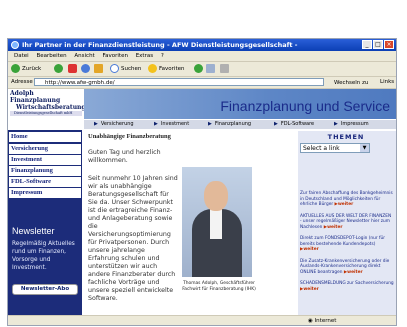 The width and height of the screenshot is (407, 327). Describe the element at coordinates (45, 171) in the screenshot. I see `sidebar-item-finanzplanung: Finanzplanung` at that location.